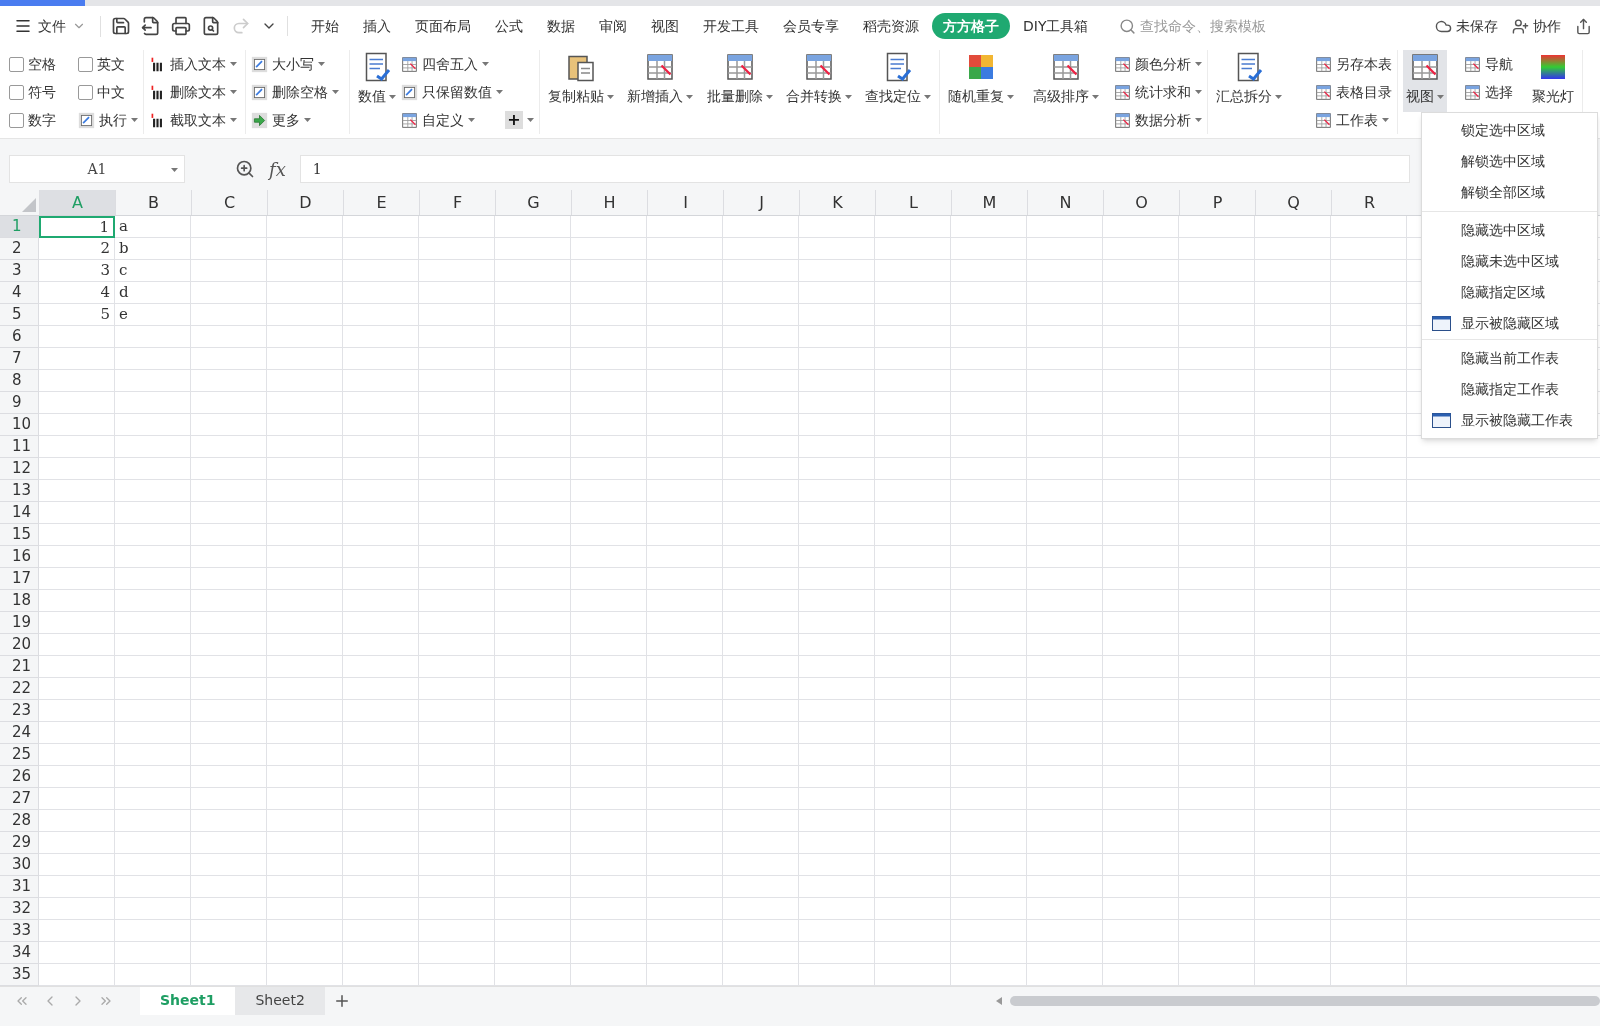  I want to click on column-header: O, so click(1141, 202).